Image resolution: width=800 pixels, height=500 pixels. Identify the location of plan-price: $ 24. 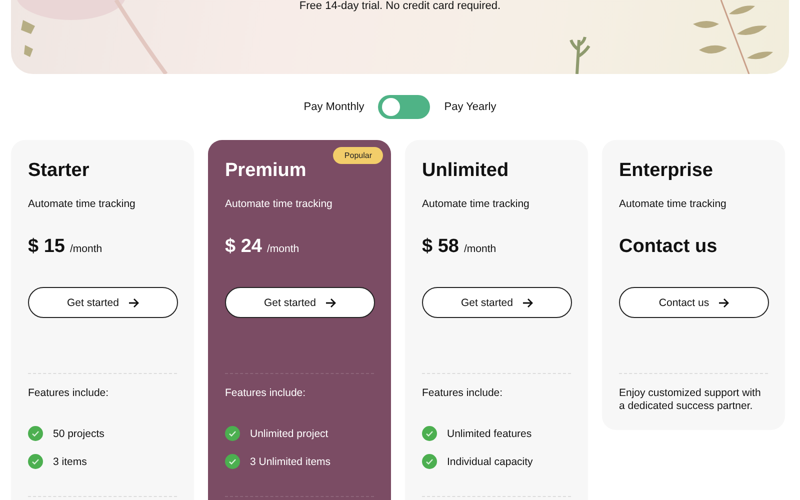
(243, 247).